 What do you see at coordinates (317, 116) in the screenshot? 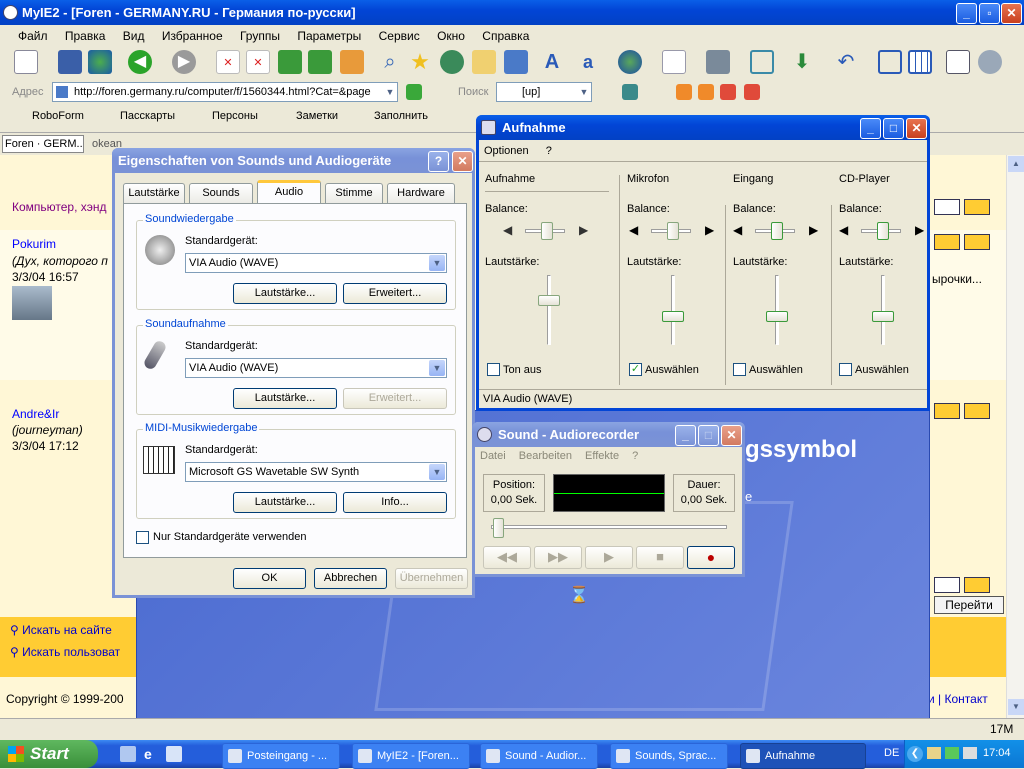
I see `notes-link: Заметки` at bounding box center [317, 116].